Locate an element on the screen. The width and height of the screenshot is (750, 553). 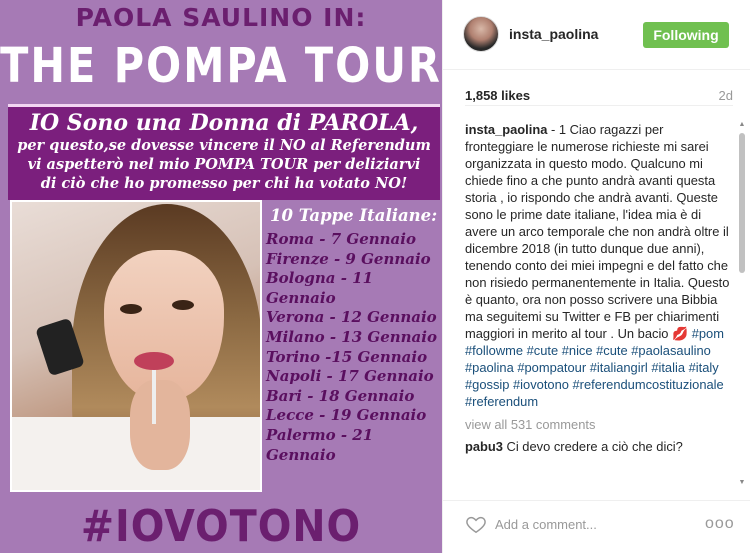
scroll-down-arrow-icon: ▼ is located at coordinates (742, 483).